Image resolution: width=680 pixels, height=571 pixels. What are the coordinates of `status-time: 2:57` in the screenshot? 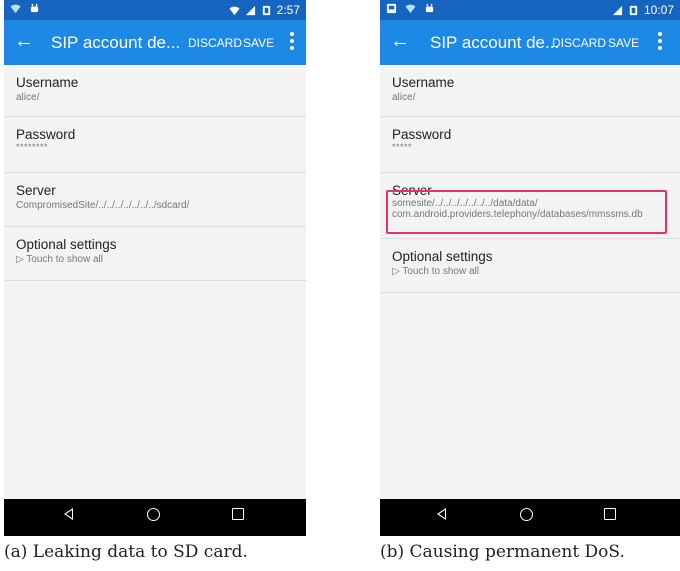 It's located at (288, 10).